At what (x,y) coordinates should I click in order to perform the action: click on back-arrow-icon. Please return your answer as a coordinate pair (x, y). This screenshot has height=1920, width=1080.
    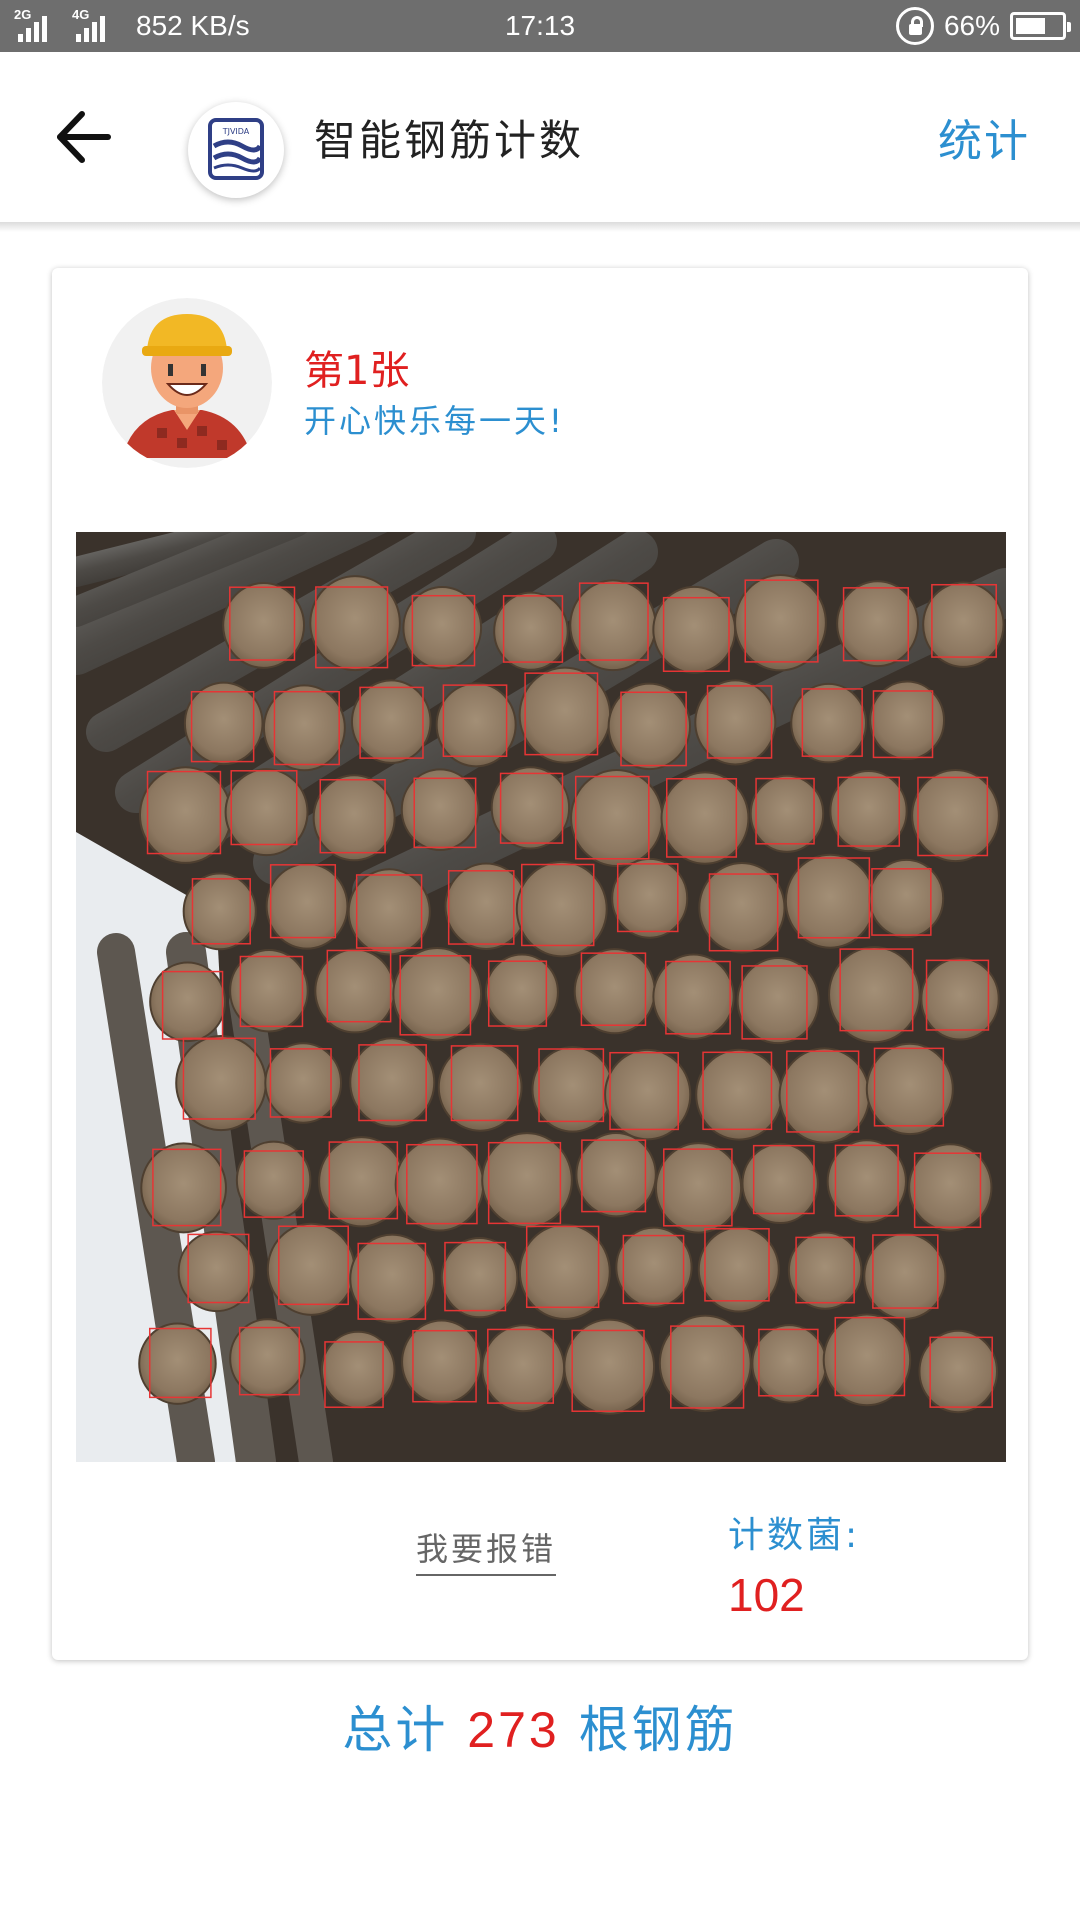
    Looking at the image, I should click on (84, 137).